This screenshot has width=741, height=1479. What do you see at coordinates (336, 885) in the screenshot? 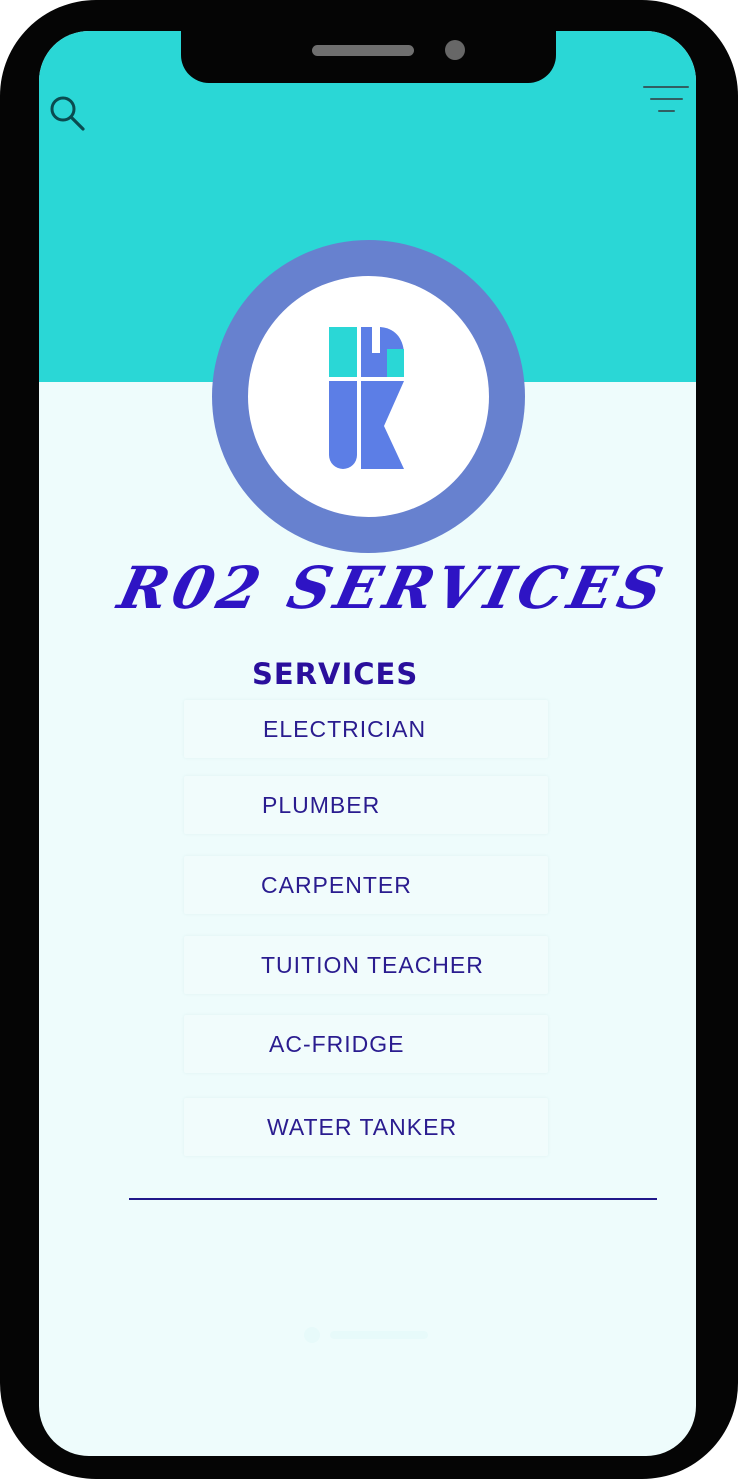
I see `service-label: CARPENTER` at bounding box center [336, 885].